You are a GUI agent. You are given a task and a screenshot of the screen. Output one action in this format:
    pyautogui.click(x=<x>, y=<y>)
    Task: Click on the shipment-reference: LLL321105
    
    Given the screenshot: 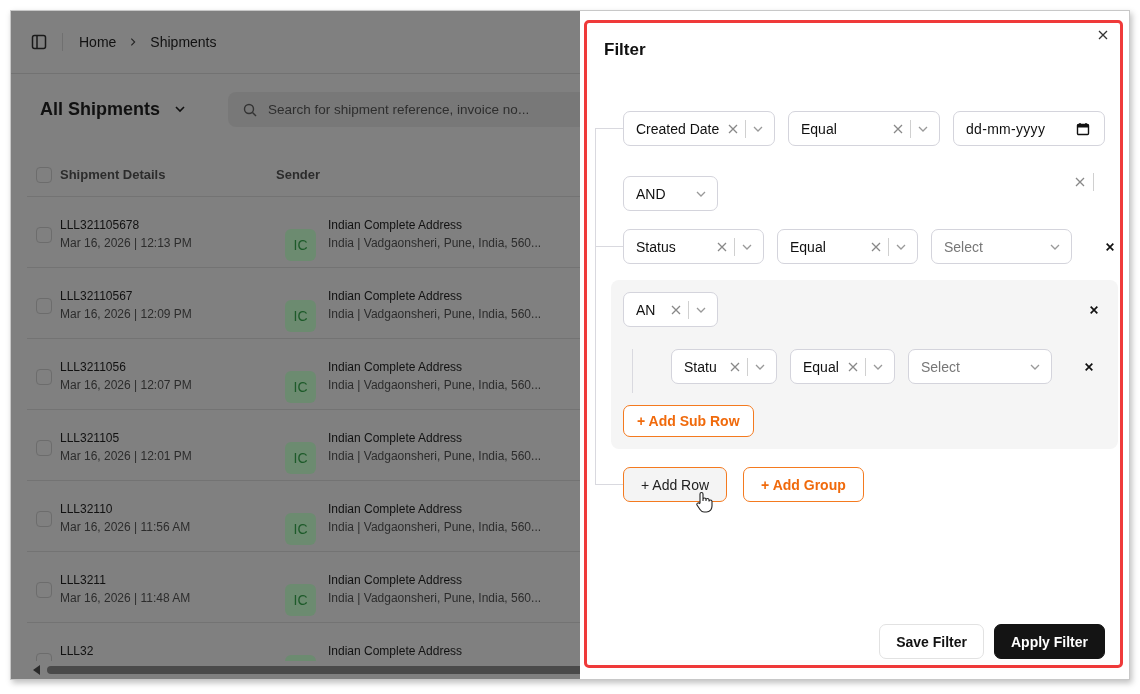 What is the action you would take?
    pyautogui.click(x=172, y=438)
    